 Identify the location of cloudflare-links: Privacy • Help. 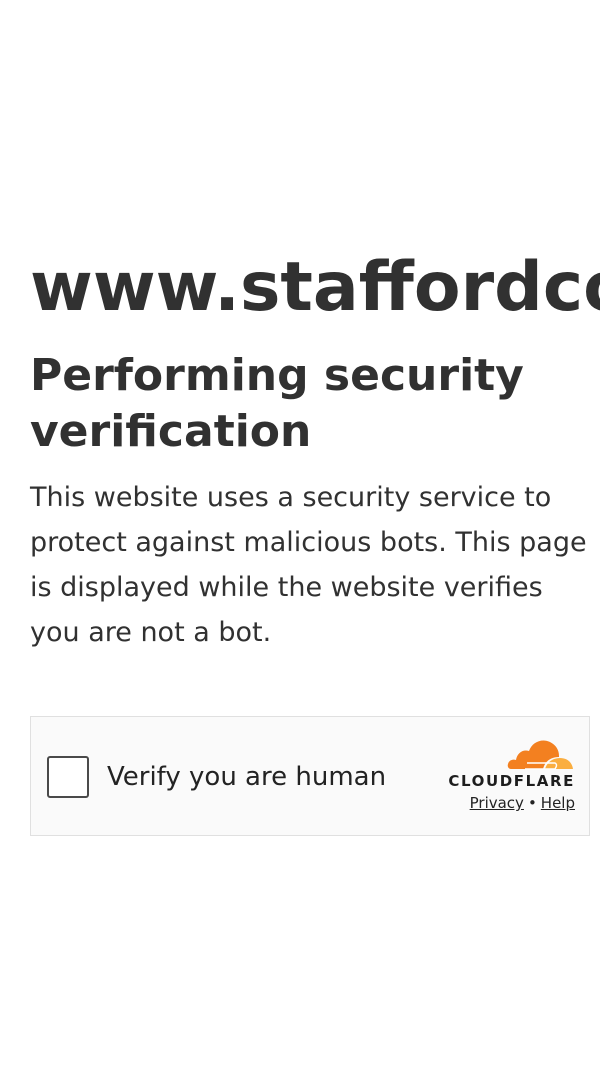
(522, 803).